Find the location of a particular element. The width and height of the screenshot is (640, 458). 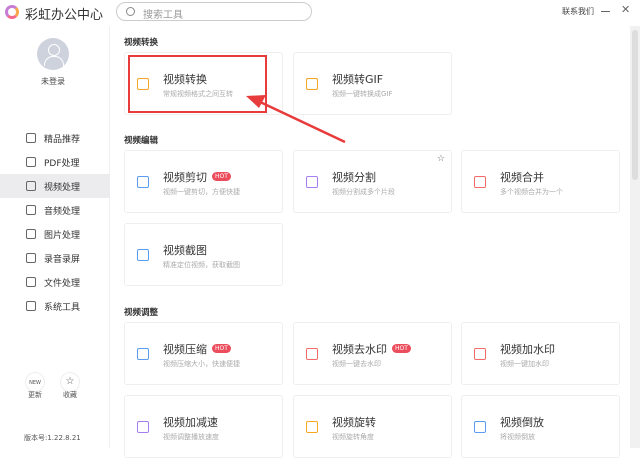

annotation-arrow is located at coordinates (296, 119).